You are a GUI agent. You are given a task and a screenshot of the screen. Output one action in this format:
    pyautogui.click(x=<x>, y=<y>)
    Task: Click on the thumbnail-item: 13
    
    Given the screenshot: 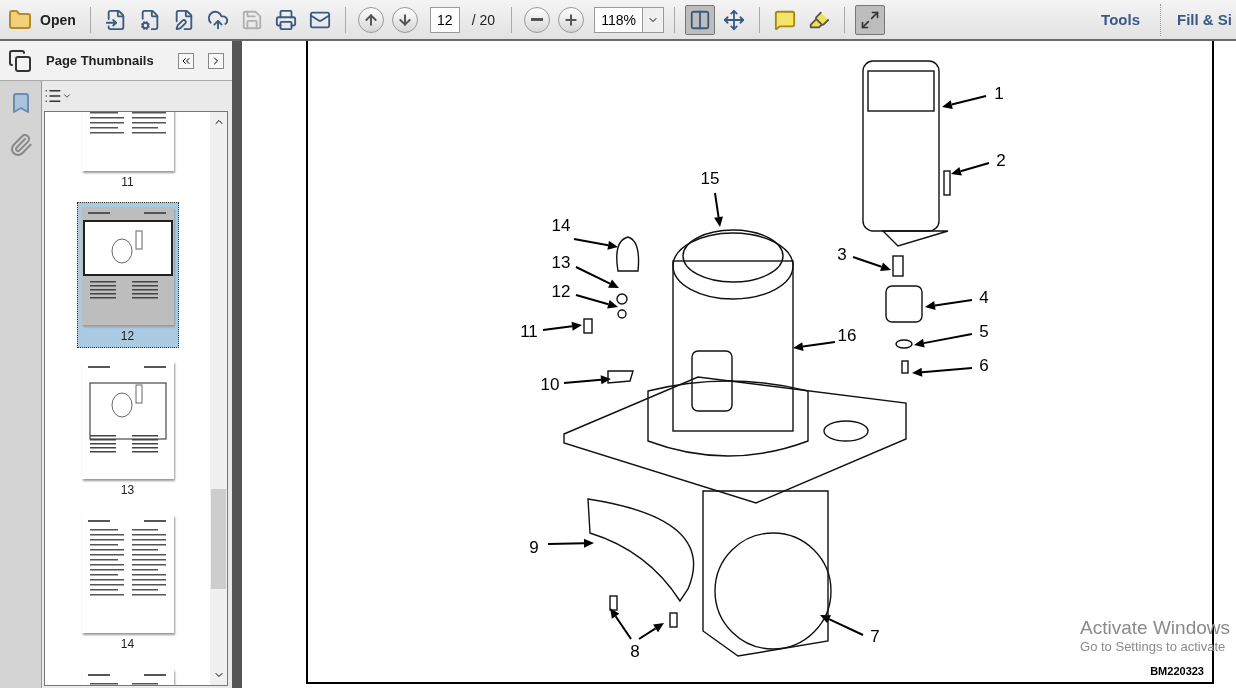 What is the action you would take?
    pyautogui.click(x=127, y=429)
    